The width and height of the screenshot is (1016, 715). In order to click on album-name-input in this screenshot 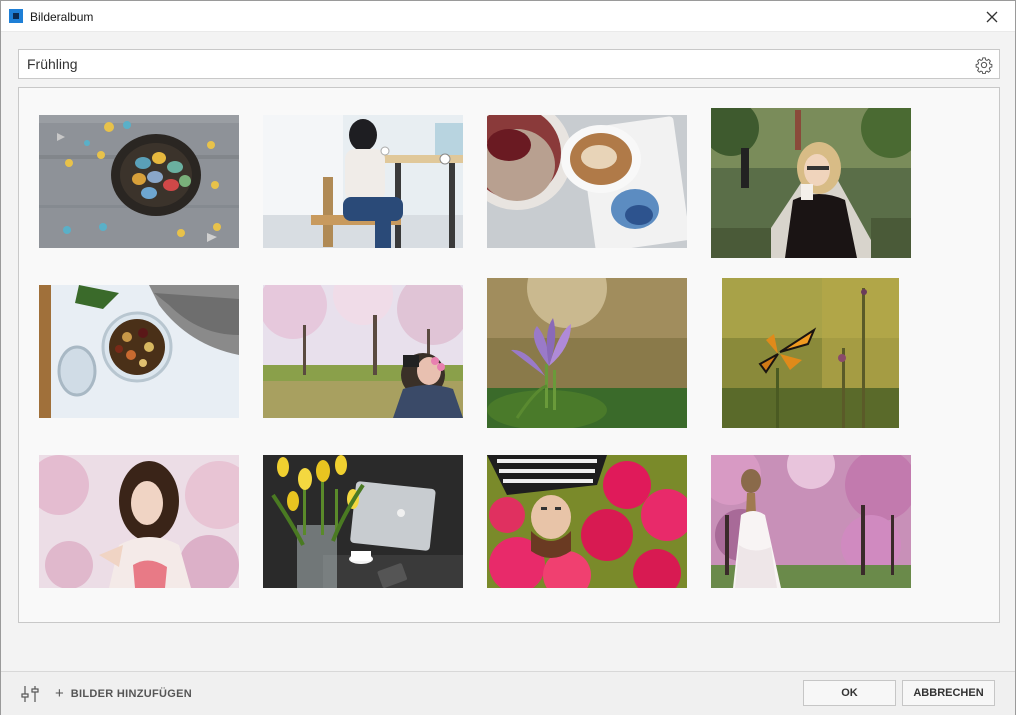, I will do `click(489, 64)`.